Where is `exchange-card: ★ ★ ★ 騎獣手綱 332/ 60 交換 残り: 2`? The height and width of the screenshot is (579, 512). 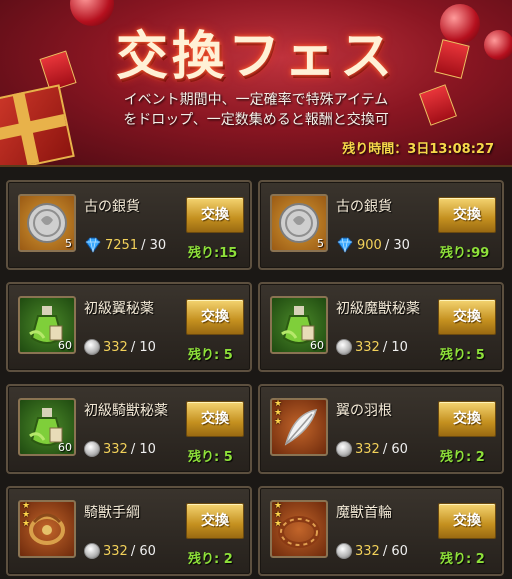
exchange-card: ★ ★ ★ 騎獣手綱 332/ 60 交換 残り: 2 is located at coordinates (129, 531).